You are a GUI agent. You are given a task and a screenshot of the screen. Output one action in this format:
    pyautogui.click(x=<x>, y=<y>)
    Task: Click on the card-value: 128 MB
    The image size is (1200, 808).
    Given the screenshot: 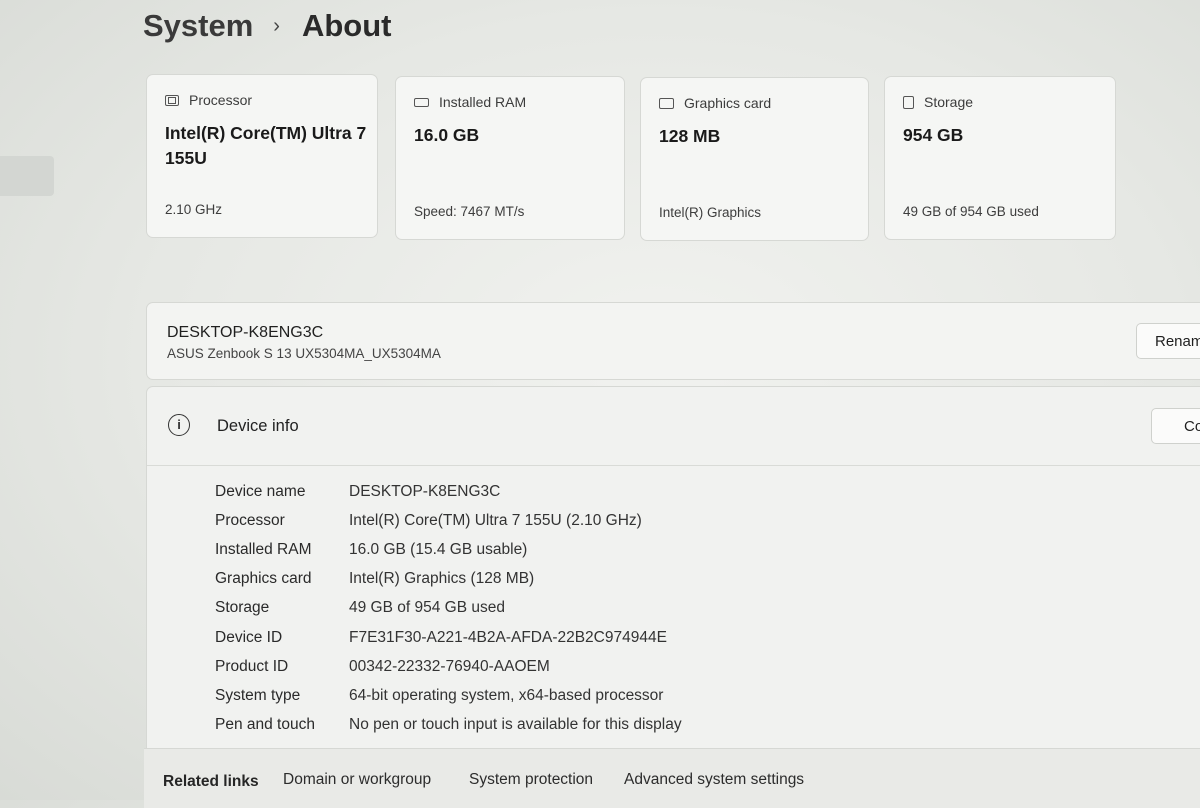 What is the action you would take?
    pyautogui.click(x=690, y=136)
    